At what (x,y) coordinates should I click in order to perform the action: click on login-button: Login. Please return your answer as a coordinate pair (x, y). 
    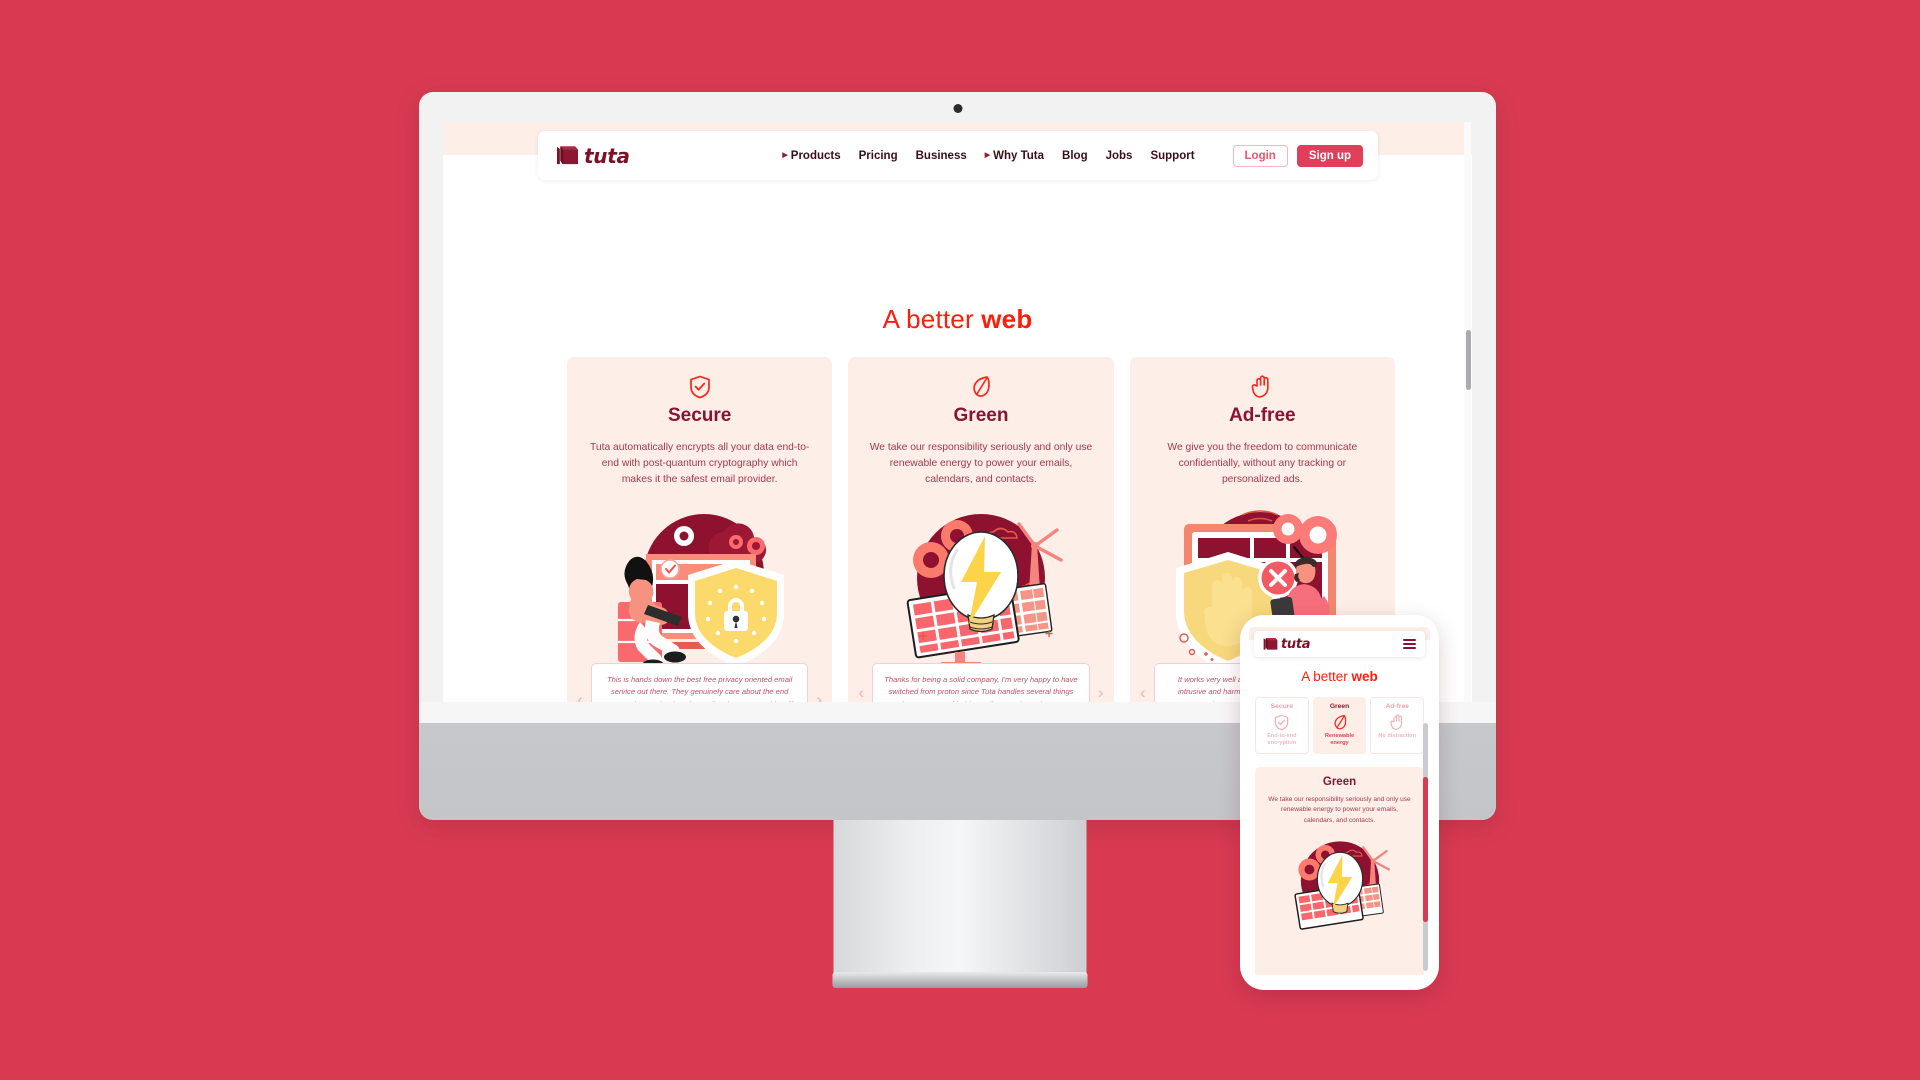
    Looking at the image, I should click on (1260, 155).